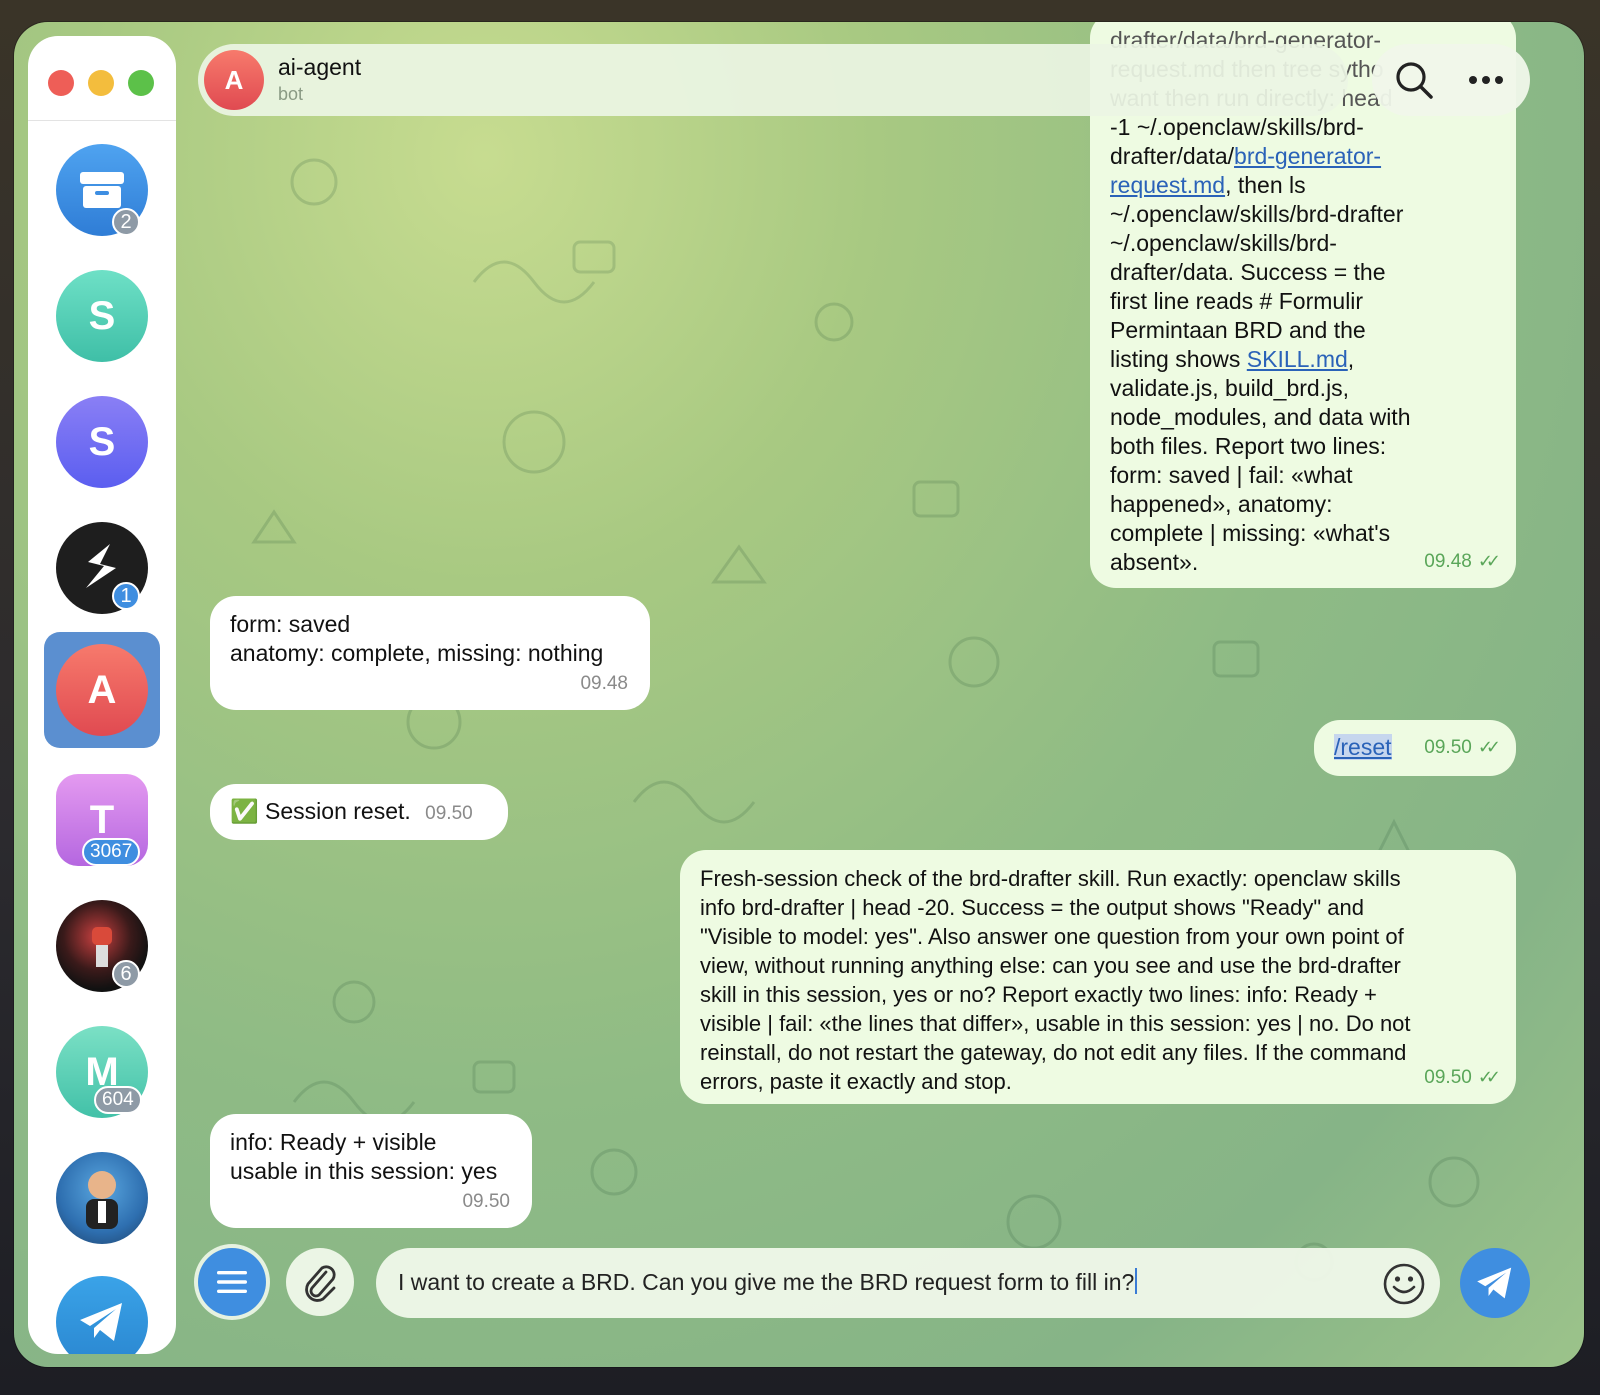  Describe the element at coordinates (338, 811) in the screenshot. I see `message-text: Session reset.` at that location.